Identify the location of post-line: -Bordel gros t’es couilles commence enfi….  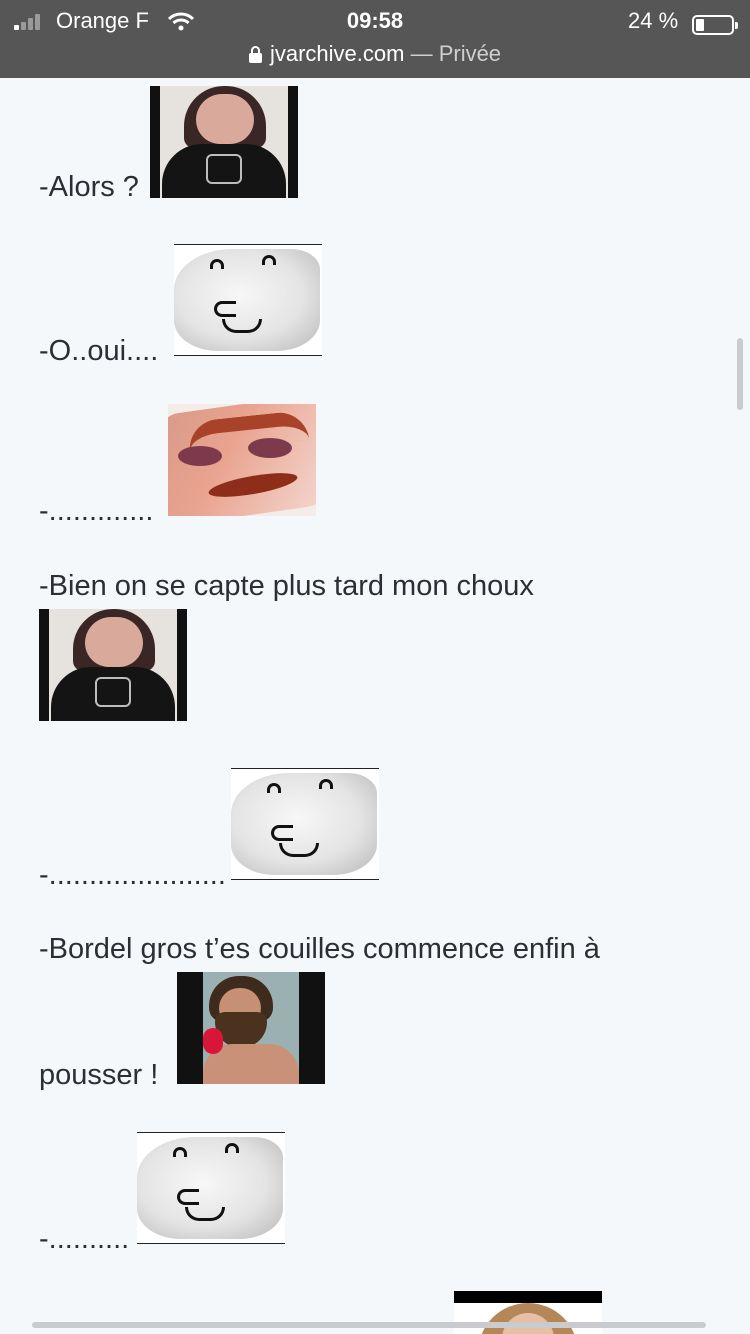
(319, 949).